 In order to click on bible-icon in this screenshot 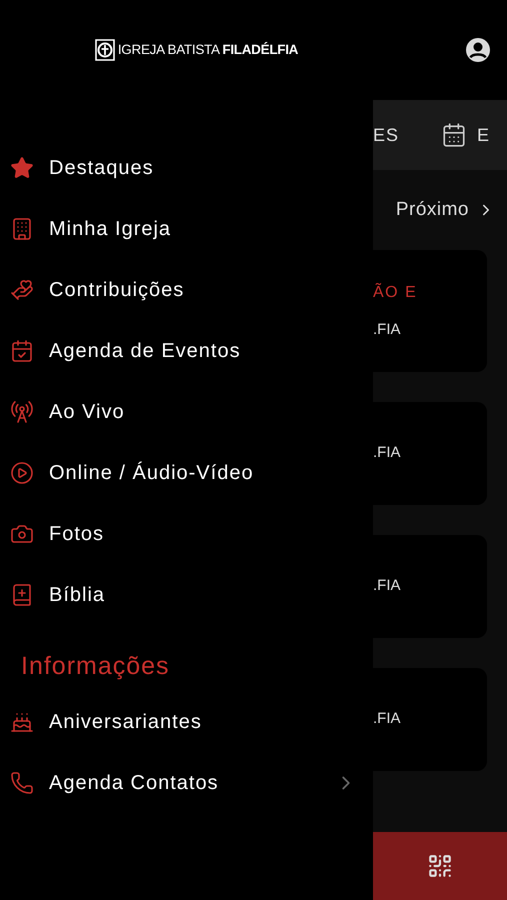, I will do `click(22, 594)`.